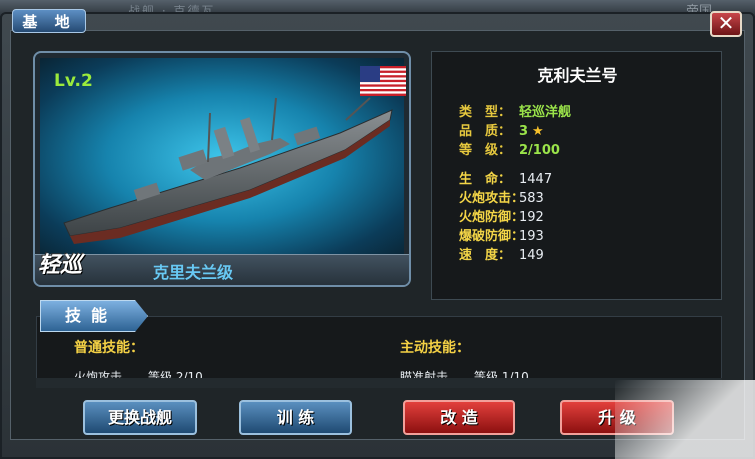  I want to click on stat-row: 火炮防御：192, so click(501, 215).